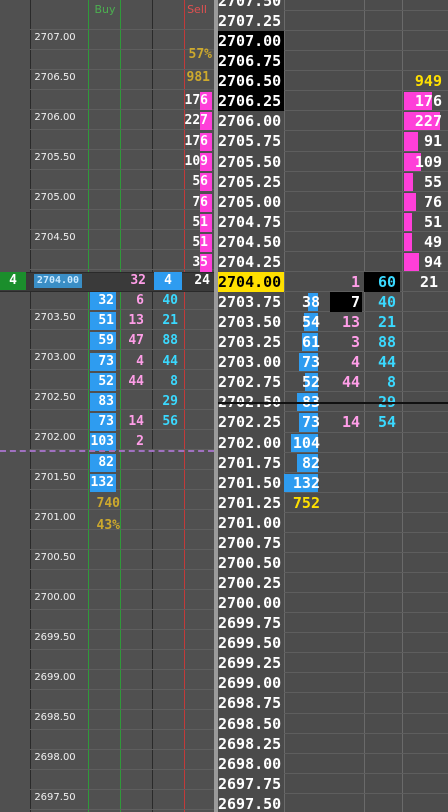 This screenshot has width=448, height=812. What do you see at coordinates (170, 361) in the screenshot?
I see `bid-volume-cell: 44` at bounding box center [170, 361].